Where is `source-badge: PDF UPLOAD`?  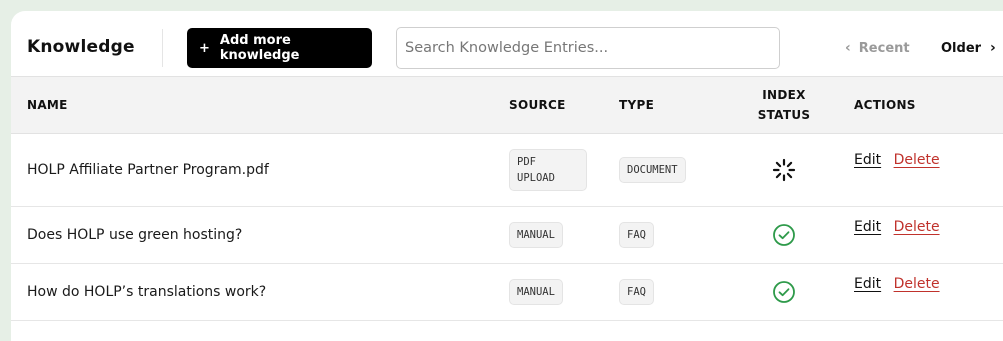 source-badge: PDF UPLOAD is located at coordinates (548, 170).